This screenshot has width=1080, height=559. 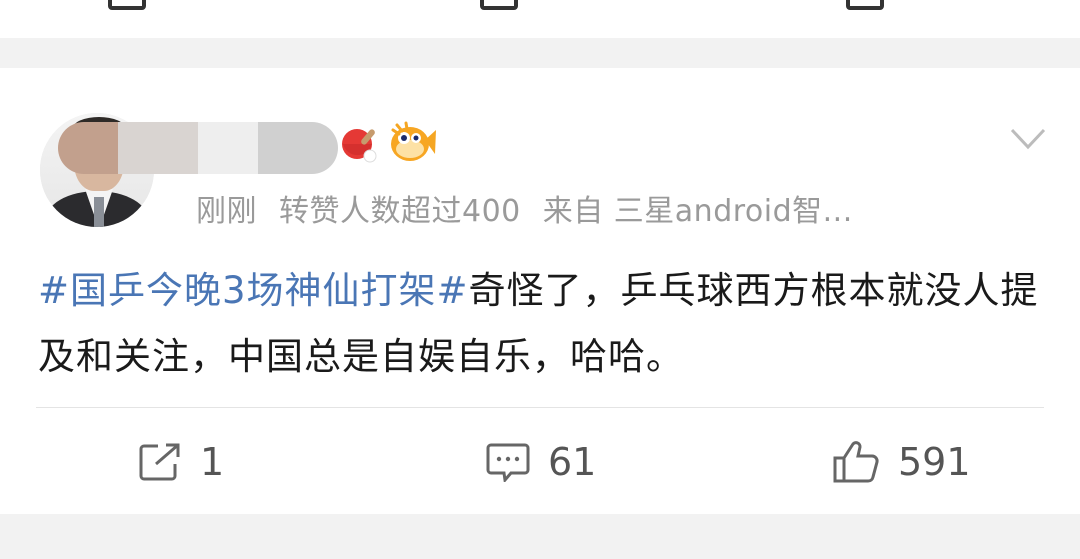 I want to click on like-button: 591, so click(x=901, y=462).